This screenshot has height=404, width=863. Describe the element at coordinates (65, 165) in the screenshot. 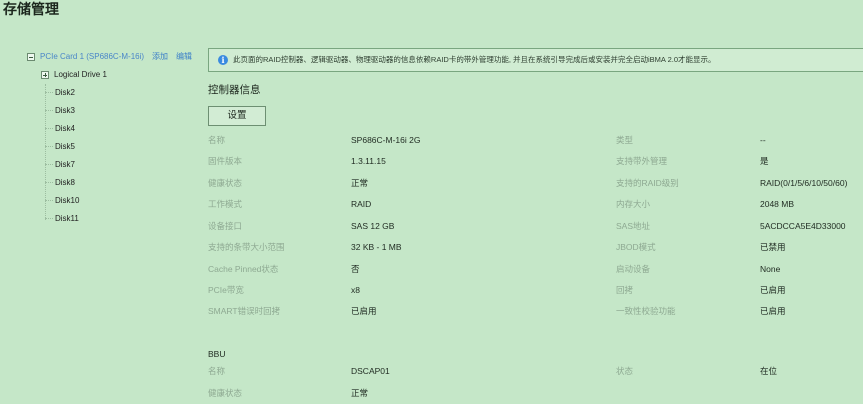

I see `tree-node-disk: Disk7` at that location.